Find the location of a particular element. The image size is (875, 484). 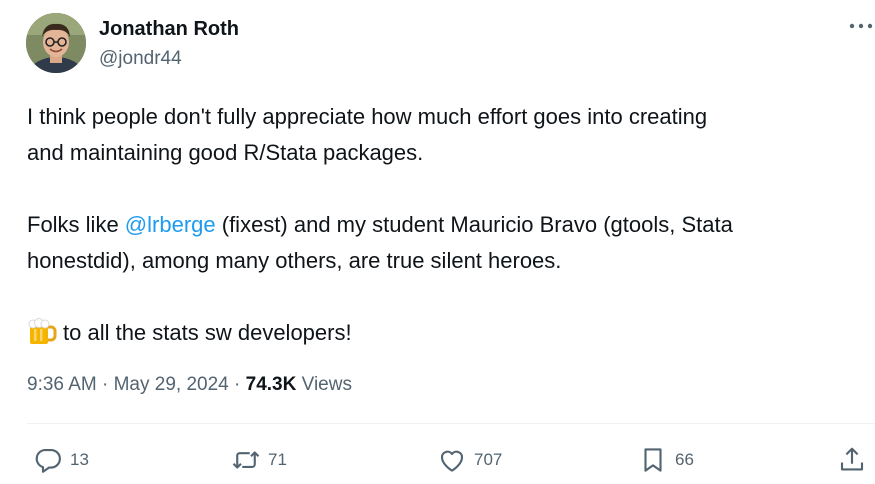

reply-button: 13 is located at coordinates (61, 460).